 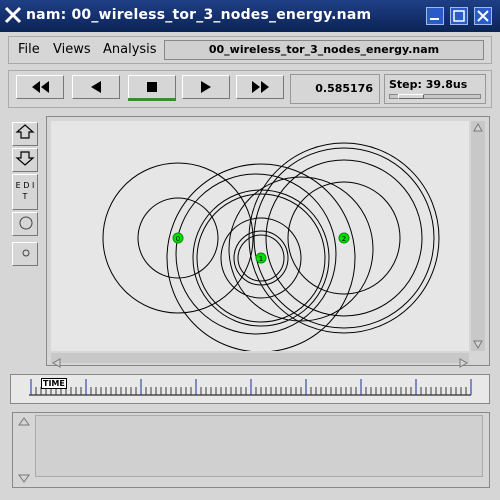 I want to click on play-backward-button, so click(x=96, y=87).